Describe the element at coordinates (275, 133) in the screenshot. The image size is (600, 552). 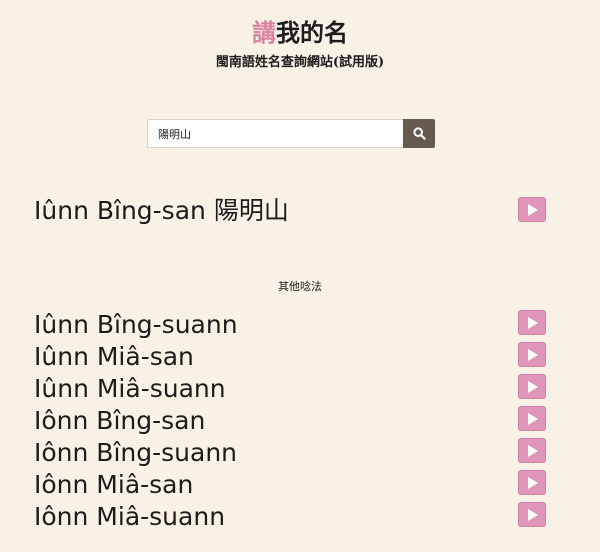
I see `search-input` at that location.